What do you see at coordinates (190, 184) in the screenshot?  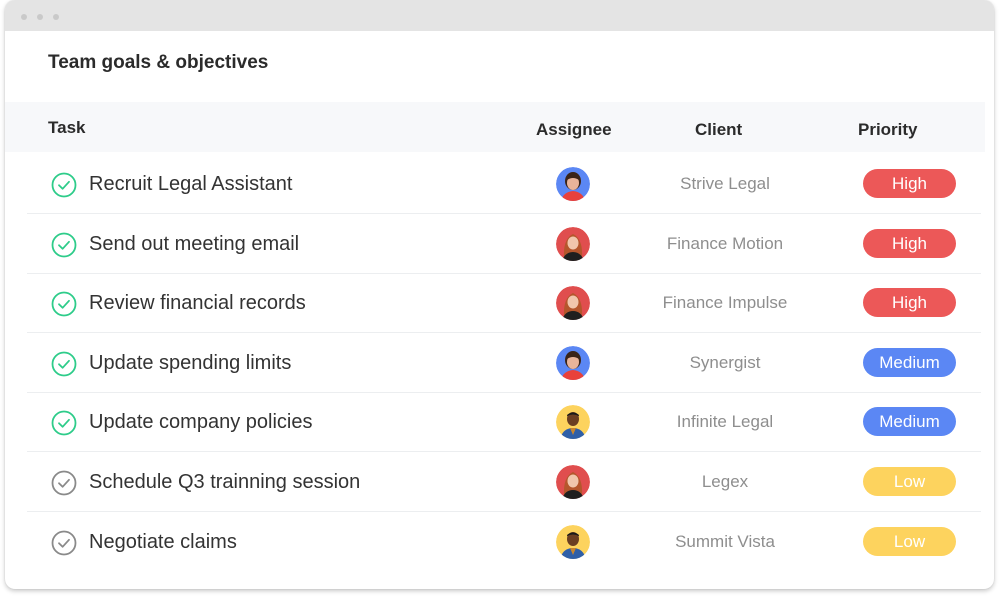 I see `task-name: Recruit Legal Assistant` at bounding box center [190, 184].